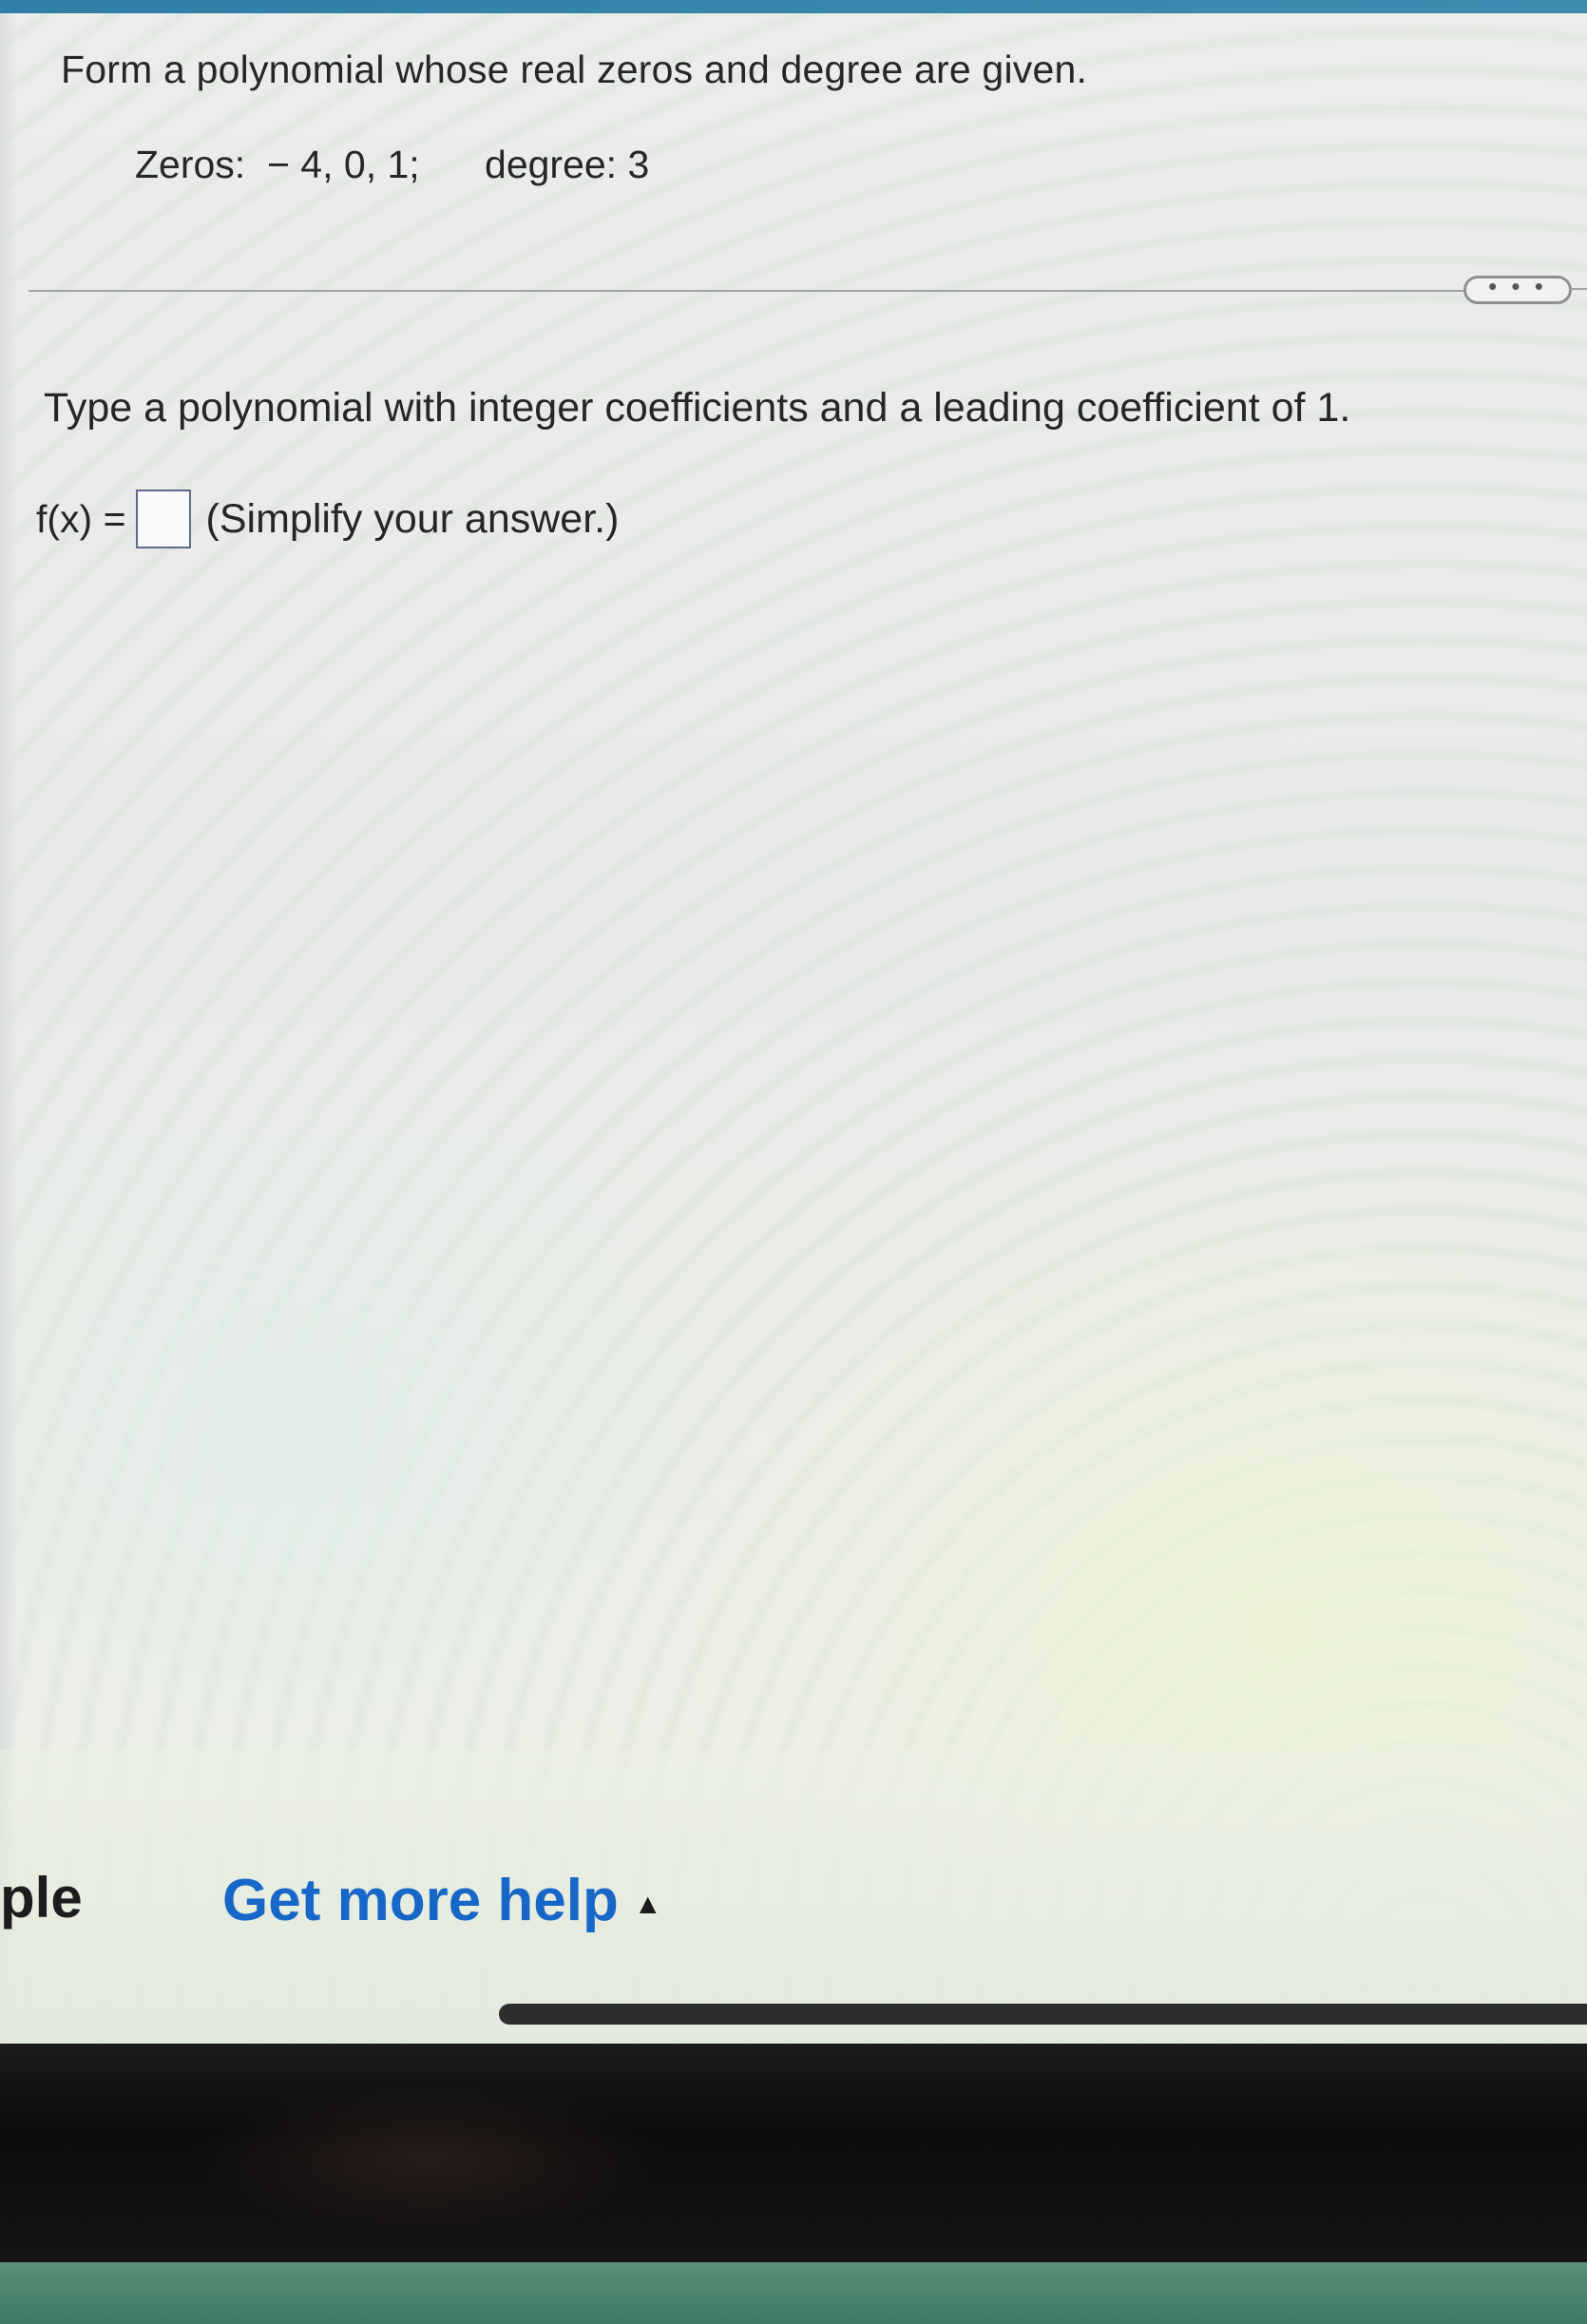 The image size is (1587, 2324). What do you see at coordinates (427, 2158) in the screenshot?
I see `bezel-reflection` at bounding box center [427, 2158].